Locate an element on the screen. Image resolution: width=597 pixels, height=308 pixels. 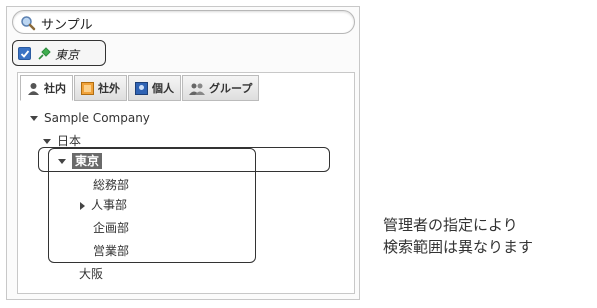
pinned-scope-item: 東京 is located at coordinates (59, 53).